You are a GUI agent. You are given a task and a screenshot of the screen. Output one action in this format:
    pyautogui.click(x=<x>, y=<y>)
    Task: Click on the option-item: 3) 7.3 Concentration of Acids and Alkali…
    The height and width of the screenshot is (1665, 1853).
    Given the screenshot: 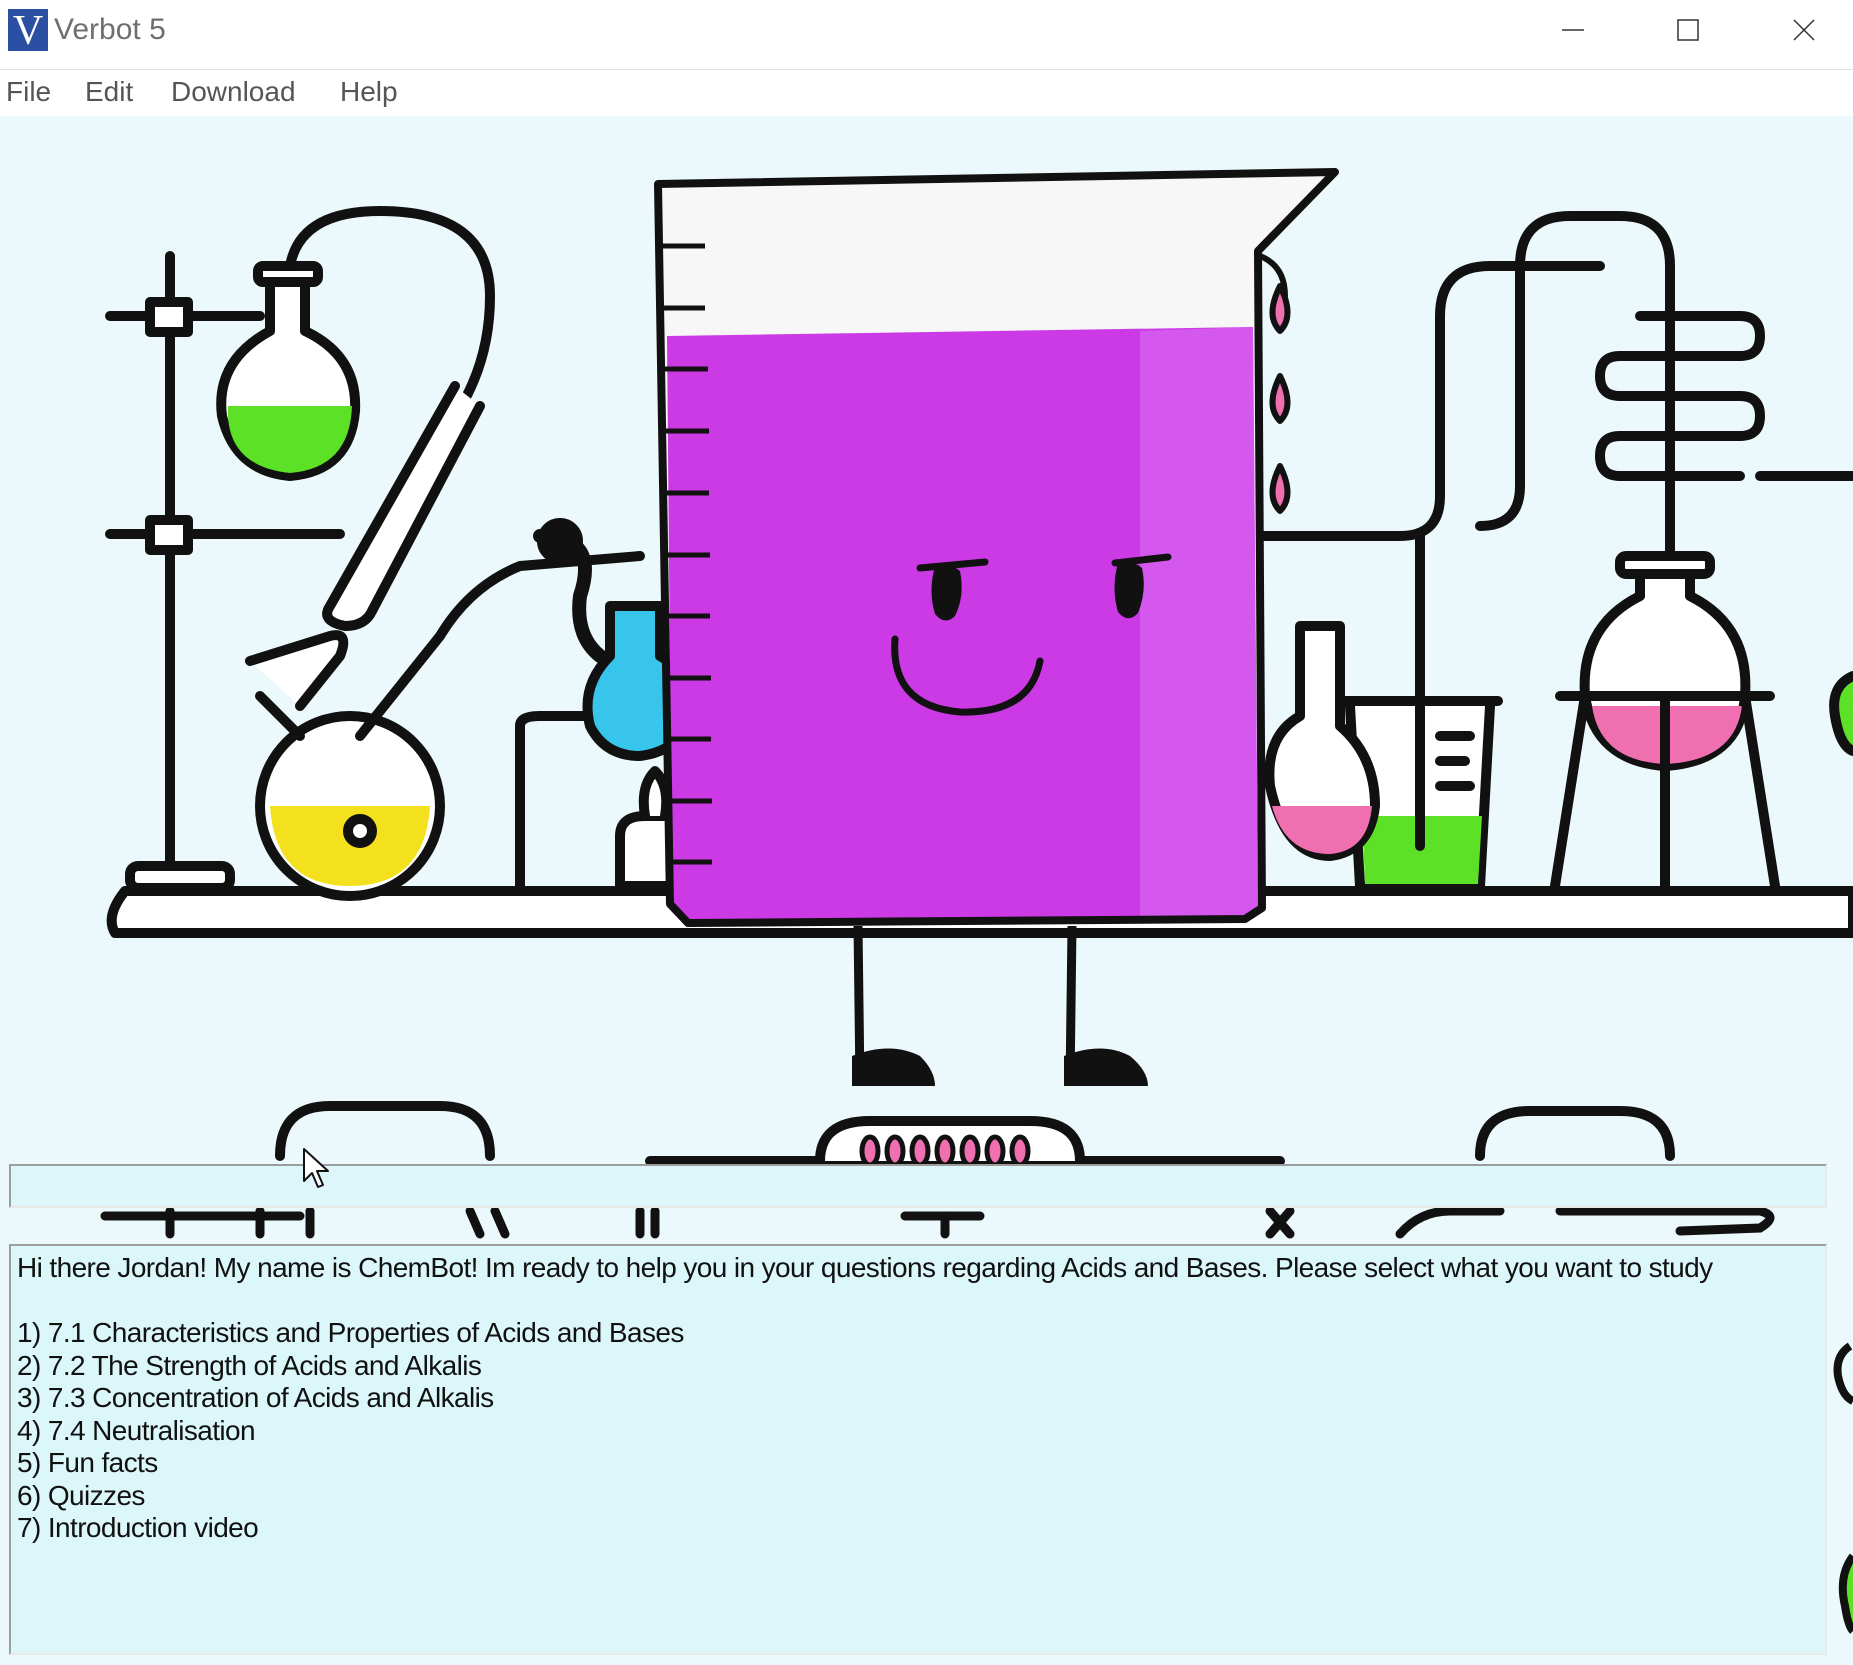 What is the action you would take?
    pyautogui.click(x=255, y=1397)
    